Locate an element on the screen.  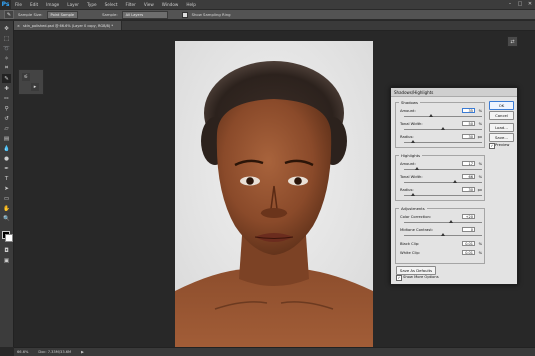
black-clip-input: 0.01 is located at coordinates (468, 243).